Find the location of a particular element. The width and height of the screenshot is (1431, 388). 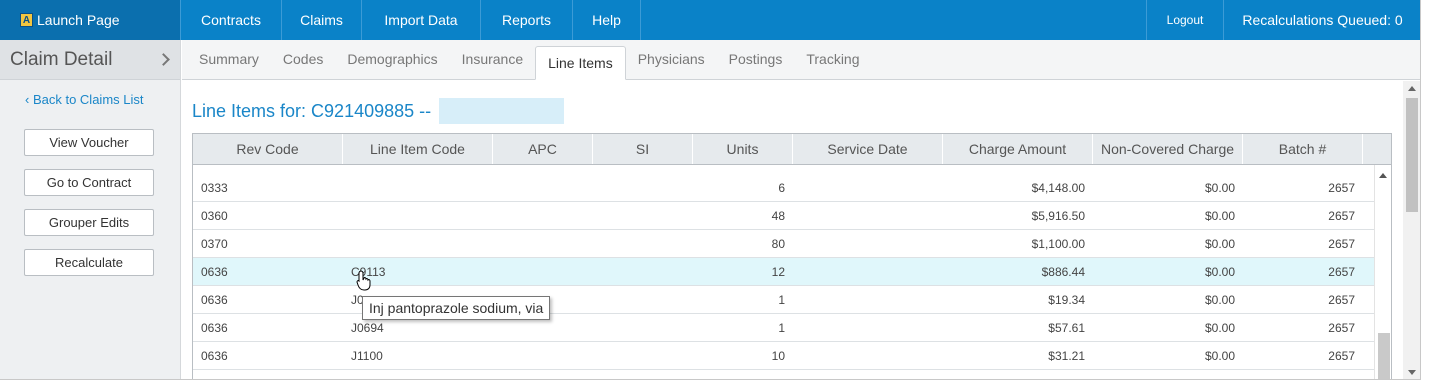

tab-line-items: Line Items is located at coordinates (580, 63).